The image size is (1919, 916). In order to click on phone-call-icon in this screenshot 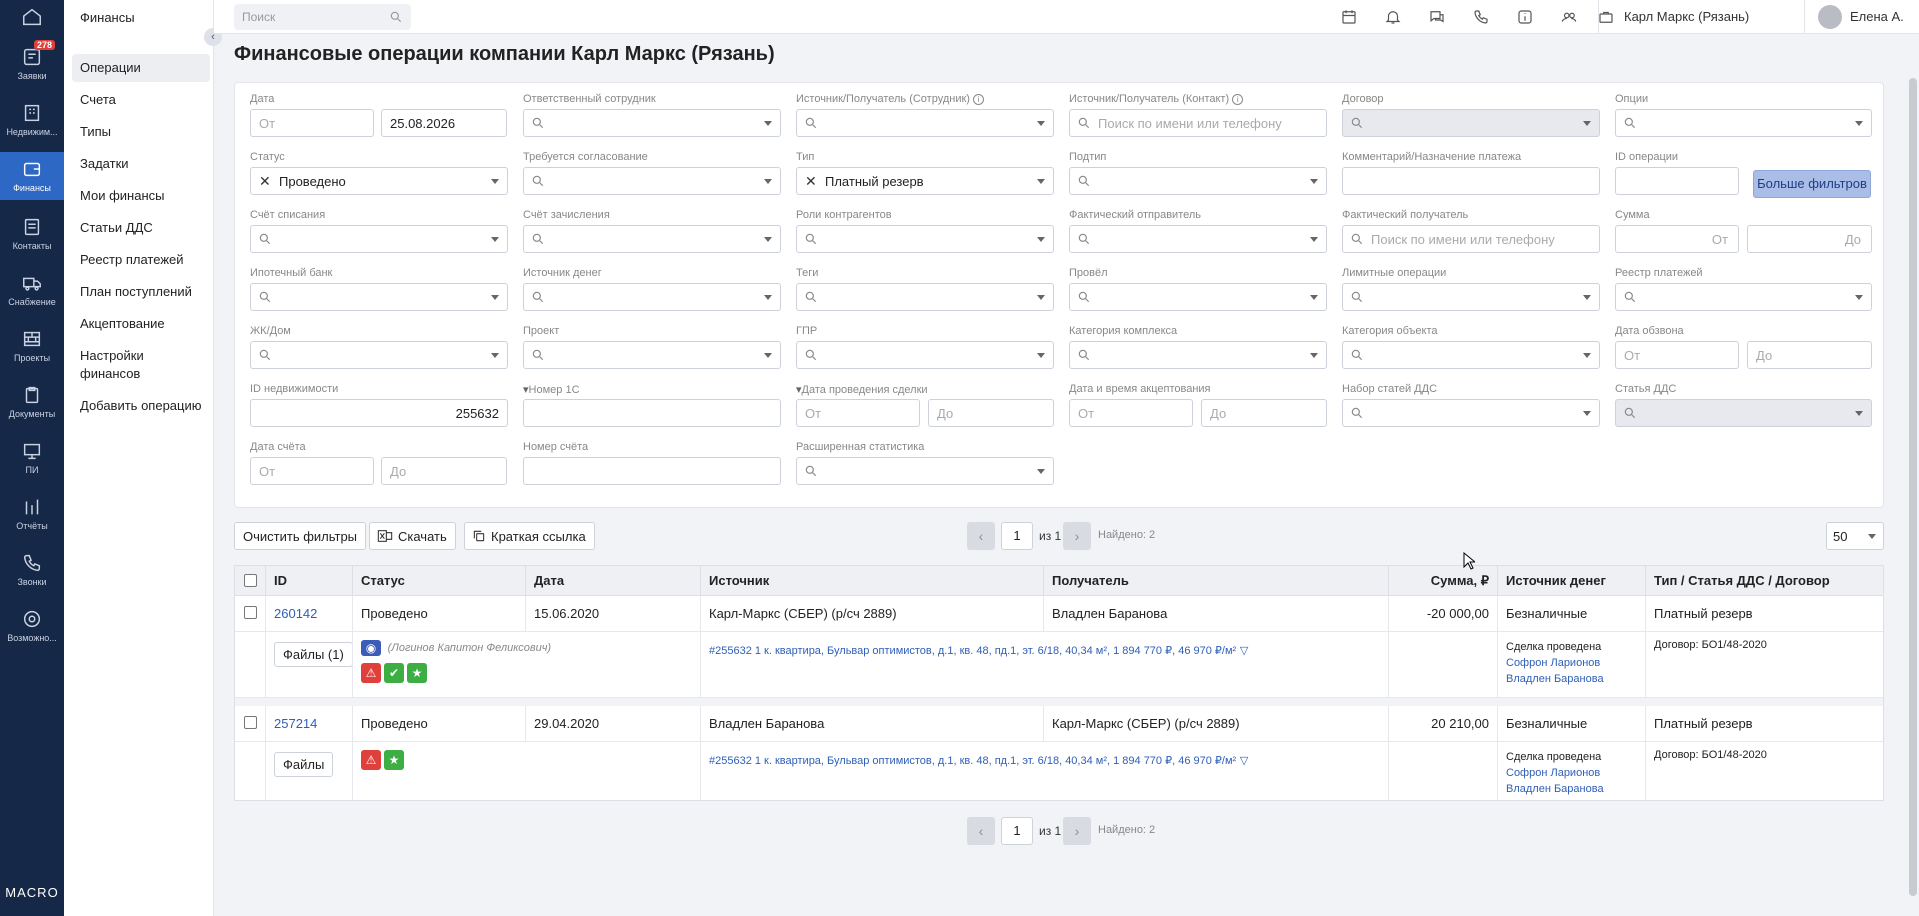, I will do `click(1481, 17)`.